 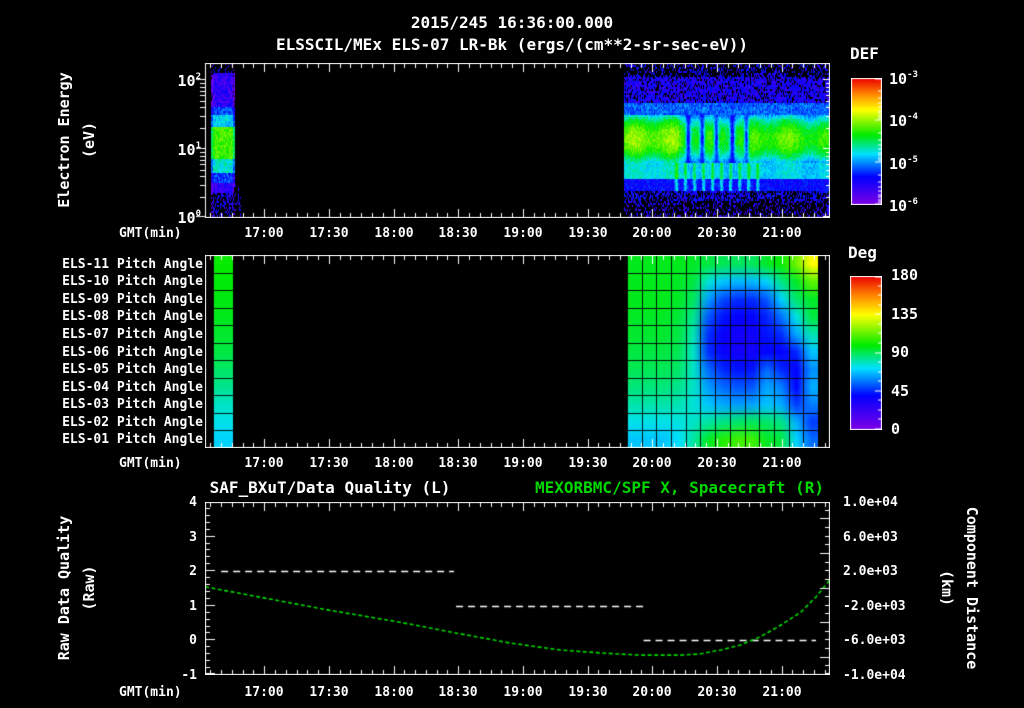 What do you see at coordinates (900, 391) in the screenshot?
I see `deg-tick-label: 45` at bounding box center [900, 391].